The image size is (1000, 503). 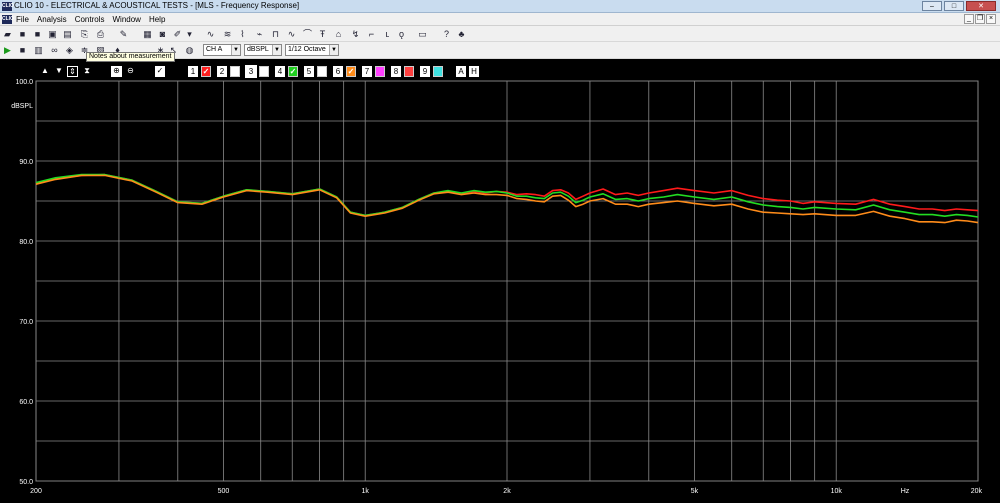 I want to click on acoustics-icon: ⌒, so click(x=307, y=34).